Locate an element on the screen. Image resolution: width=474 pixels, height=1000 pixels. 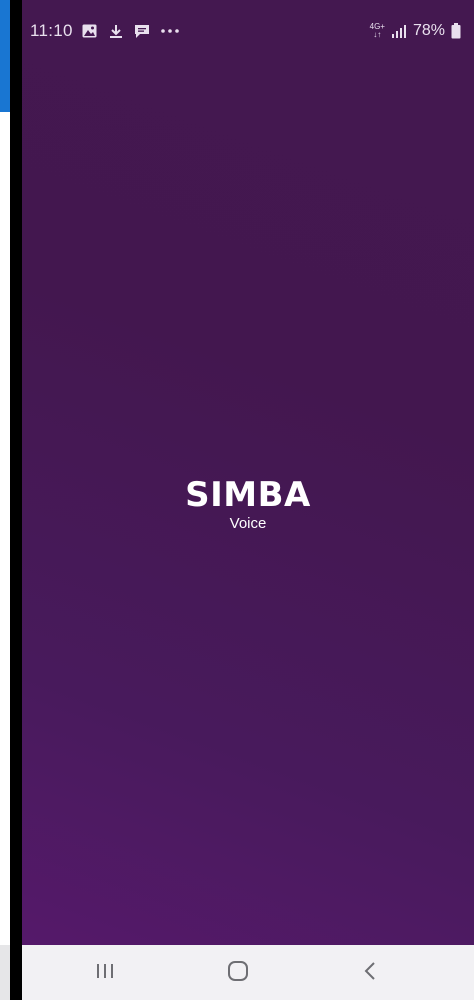
more-dots-icon is located at coordinates (170, 31).